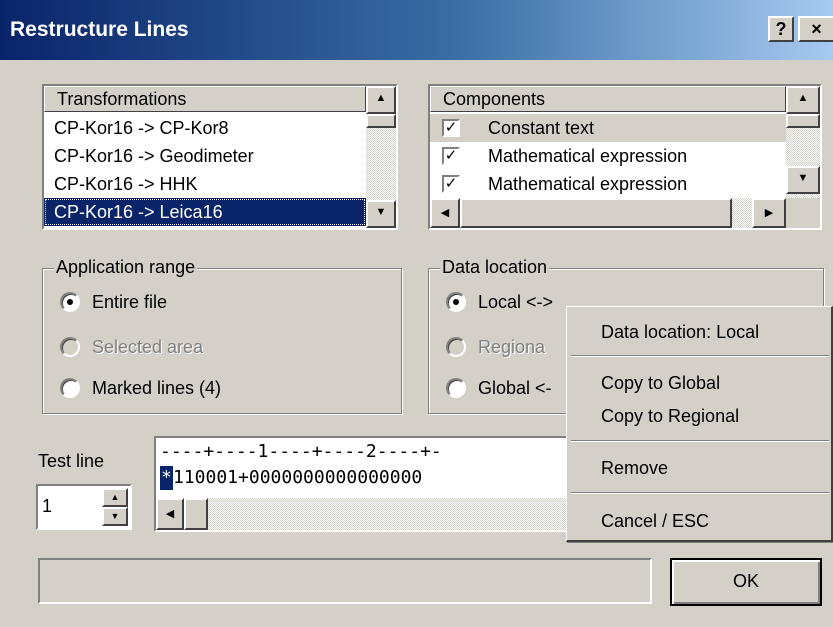 This screenshot has width=833, height=627. I want to click on radio-label: Global <-, so click(515, 388).